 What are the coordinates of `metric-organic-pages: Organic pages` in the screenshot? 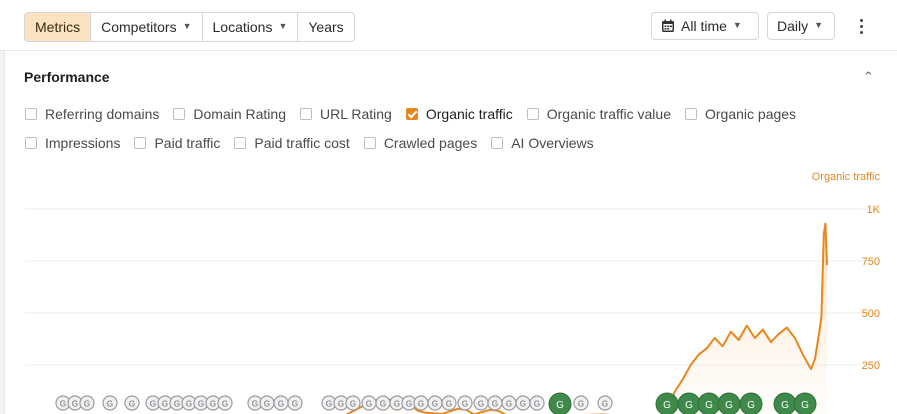 It's located at (740, 114).